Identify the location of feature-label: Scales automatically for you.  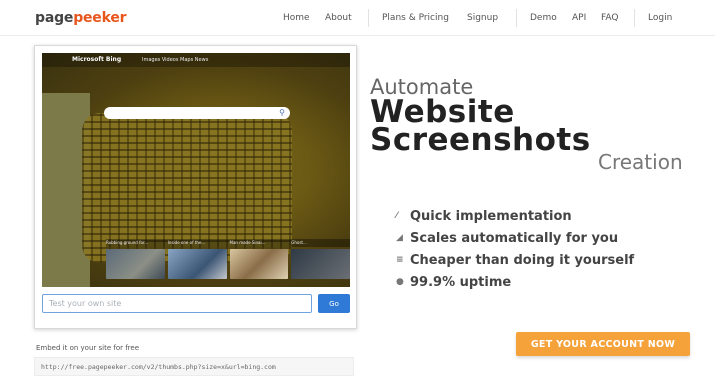
(514, 238).